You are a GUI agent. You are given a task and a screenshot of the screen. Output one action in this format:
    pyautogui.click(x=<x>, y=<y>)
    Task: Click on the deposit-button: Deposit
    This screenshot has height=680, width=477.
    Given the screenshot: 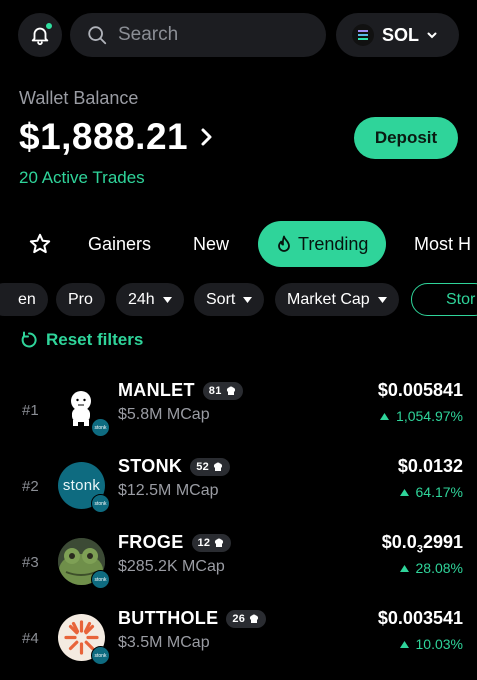 What is the action you would take?
    pyautogui.click(x=406, y=138)
    